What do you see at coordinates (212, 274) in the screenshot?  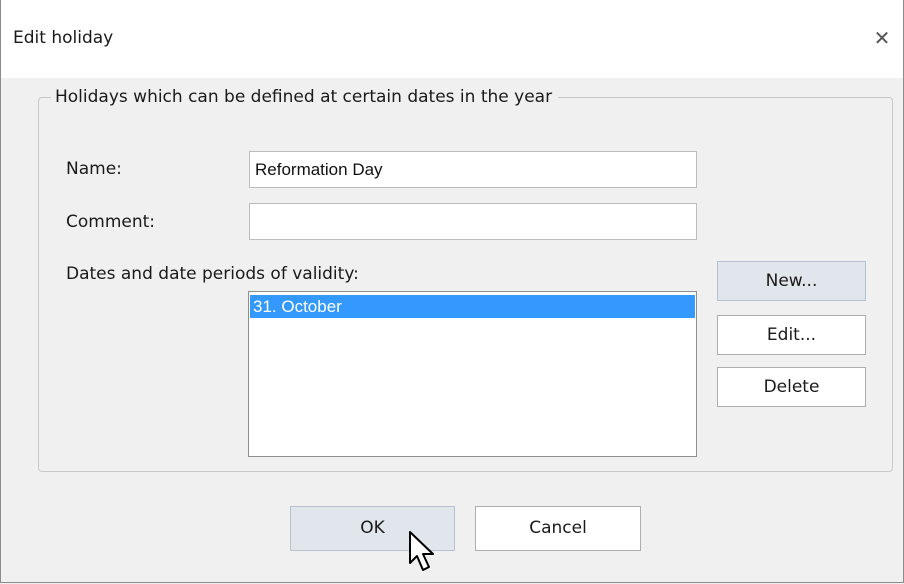 I see `dates-label: Dates and date periods of validity:` at bounding box center [212, 274].